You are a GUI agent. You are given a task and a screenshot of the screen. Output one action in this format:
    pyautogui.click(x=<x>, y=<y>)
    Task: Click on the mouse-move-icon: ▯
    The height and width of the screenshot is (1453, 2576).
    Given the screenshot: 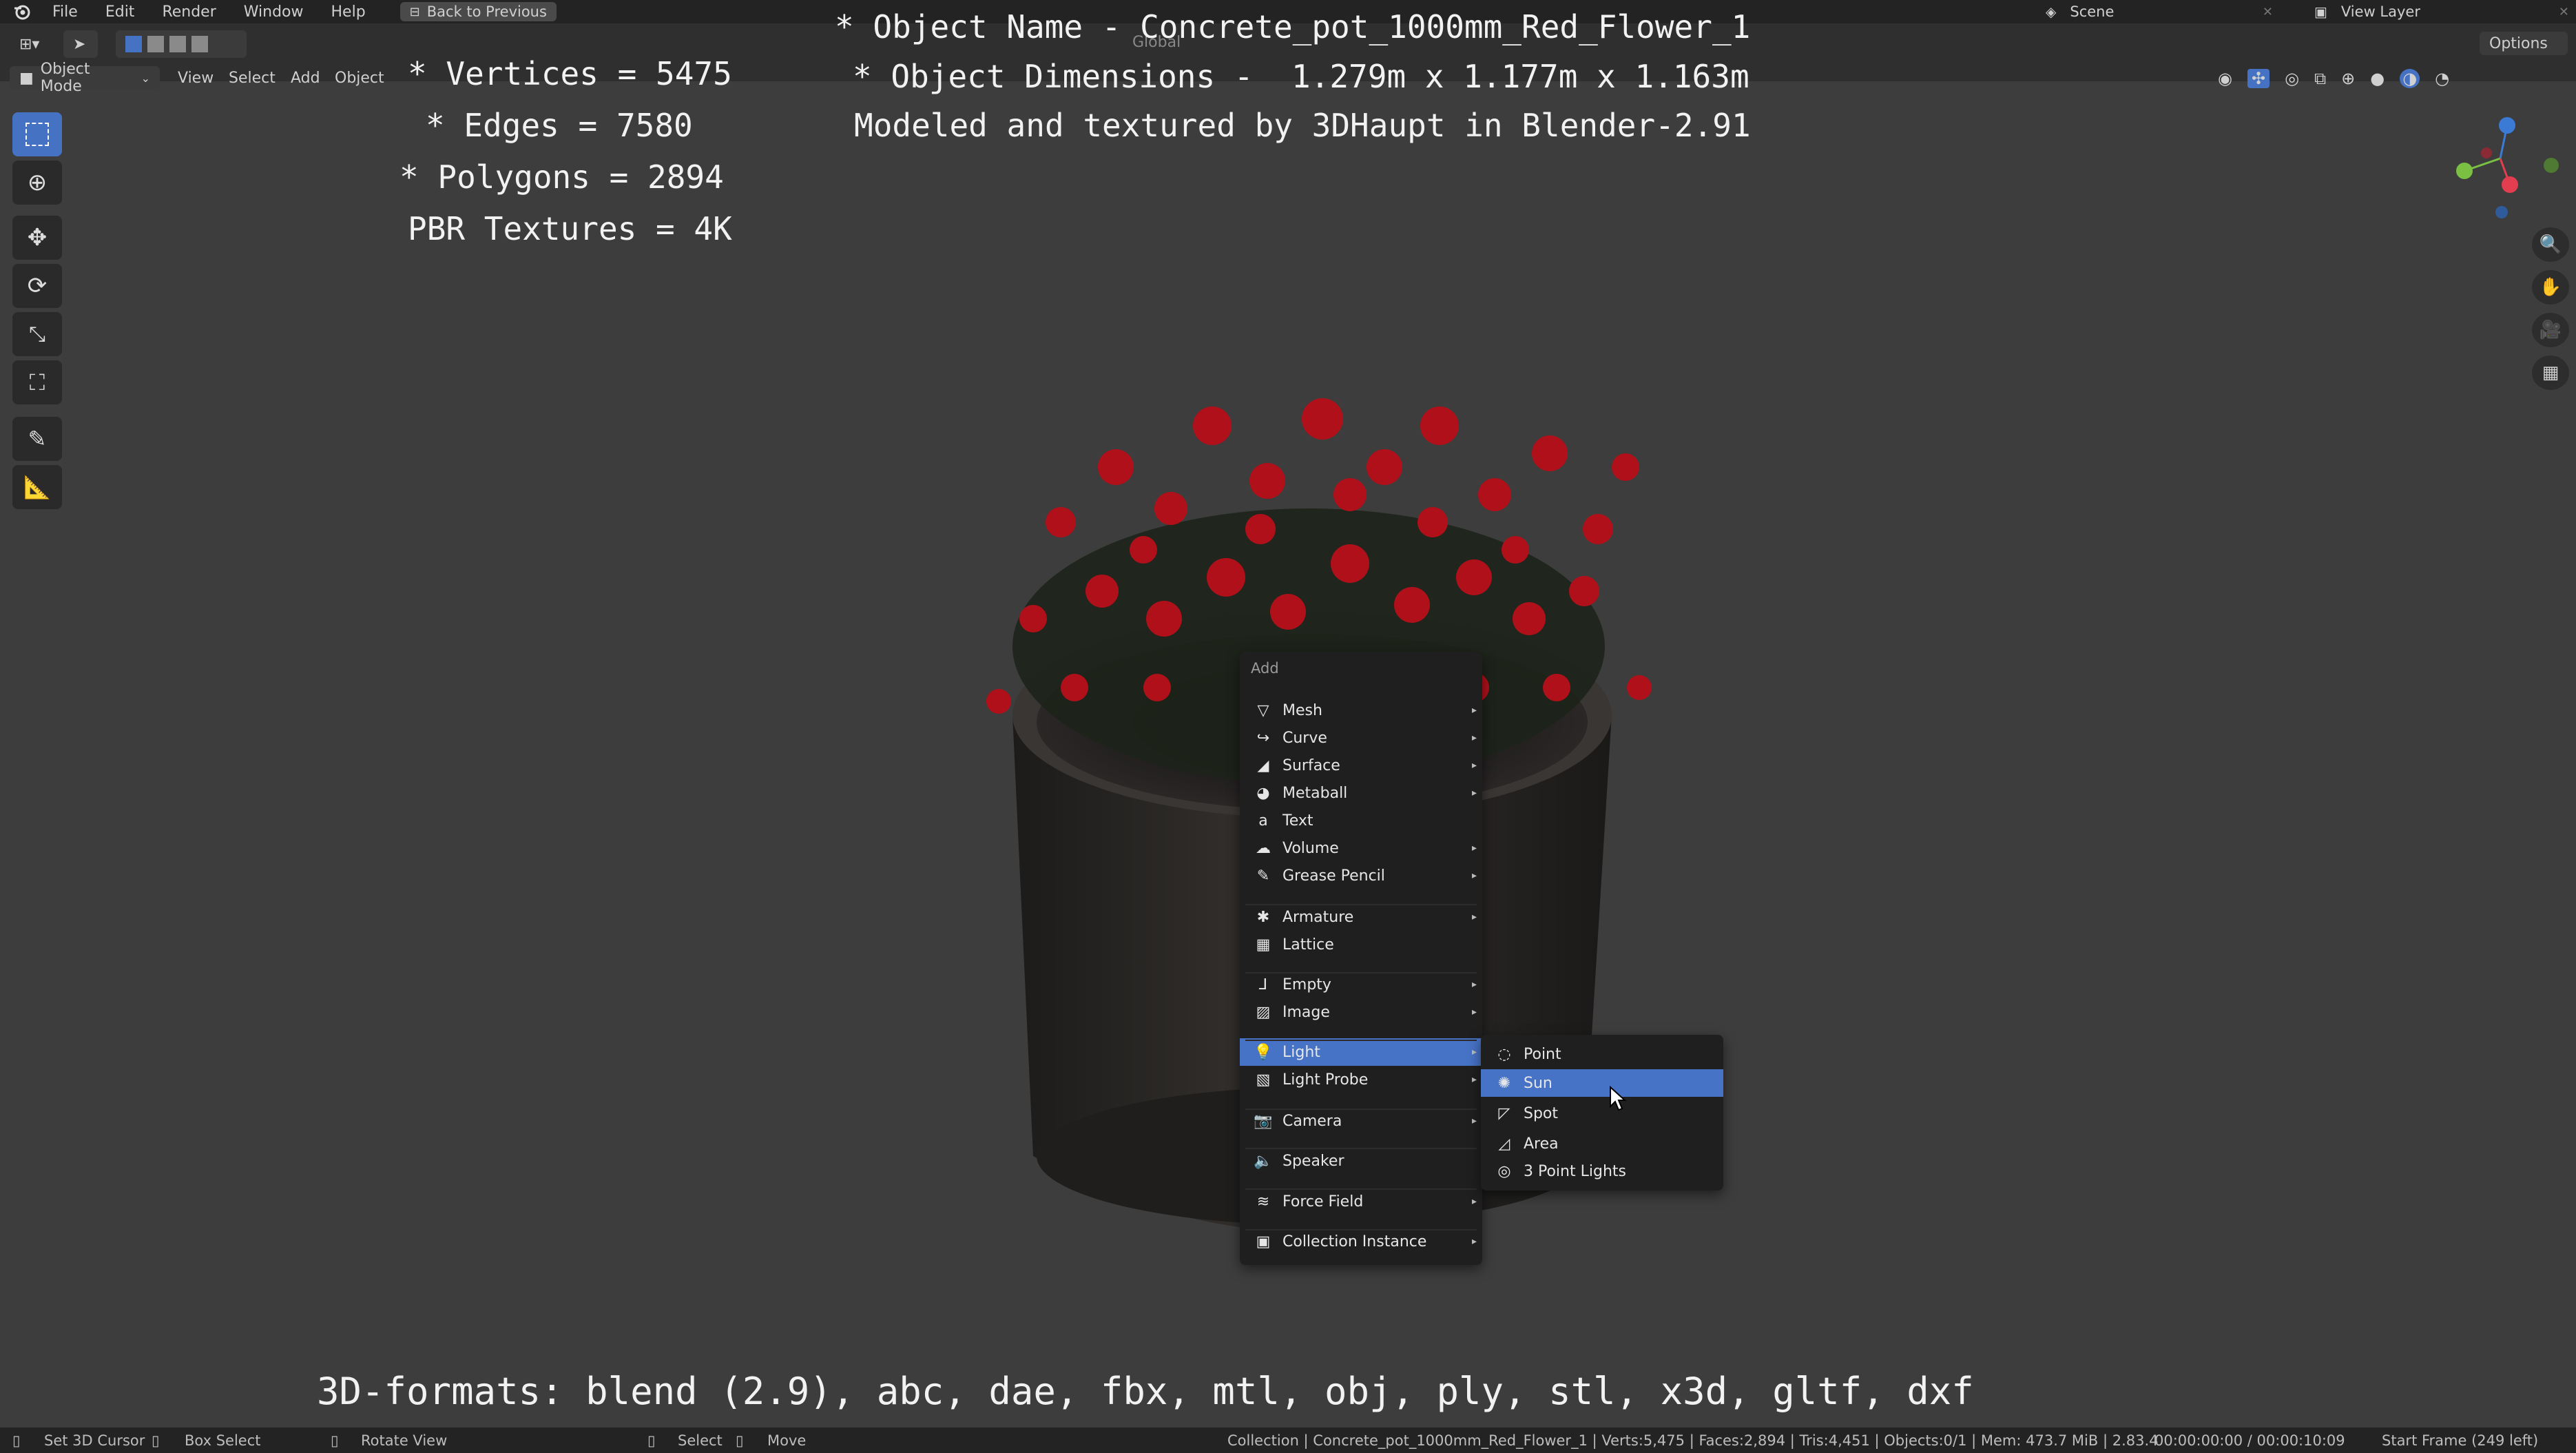 What is the action you would take?
    pyautogui.click(x=740, y=1440)
    